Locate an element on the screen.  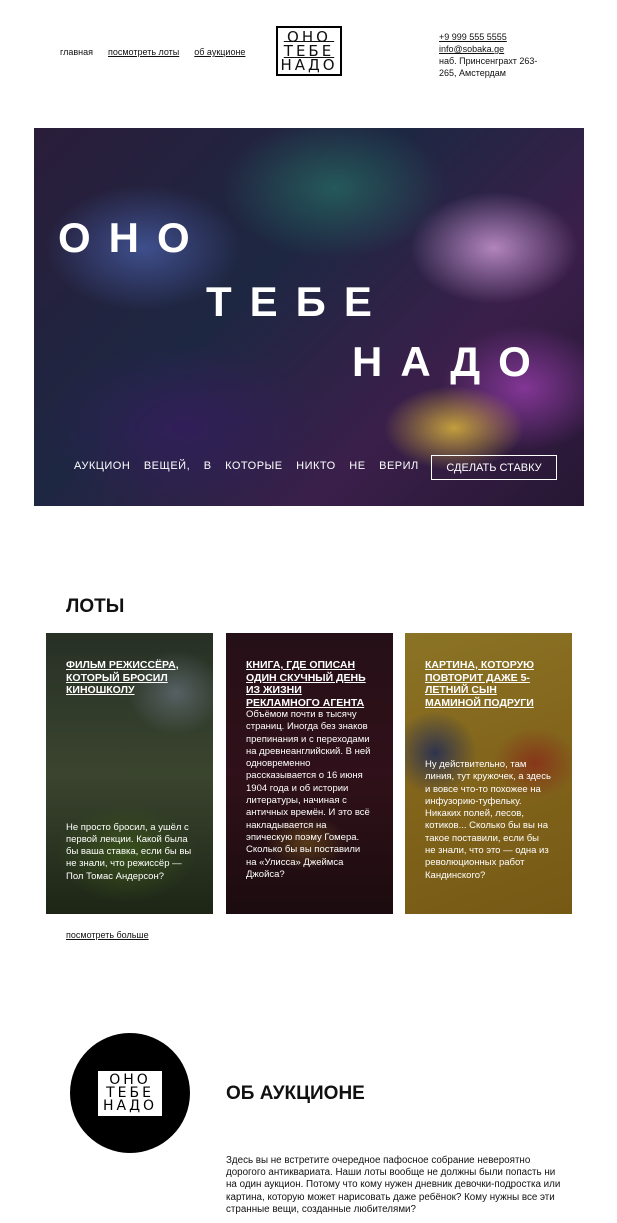
hero-tagline: АУКЦИОН ВЕЩЕЙ, В КОТОРЫЕ НИКТО НЕ ВЕРИЛ is located at coordinates (246, 466).